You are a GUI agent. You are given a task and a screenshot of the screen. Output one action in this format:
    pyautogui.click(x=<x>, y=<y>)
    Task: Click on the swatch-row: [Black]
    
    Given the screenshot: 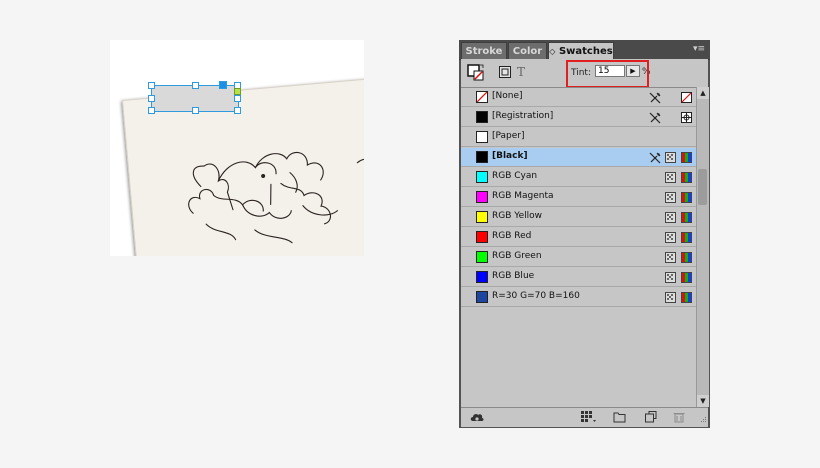 What is the action you would take?
    pyautogui.click(x=578, y=157)
    